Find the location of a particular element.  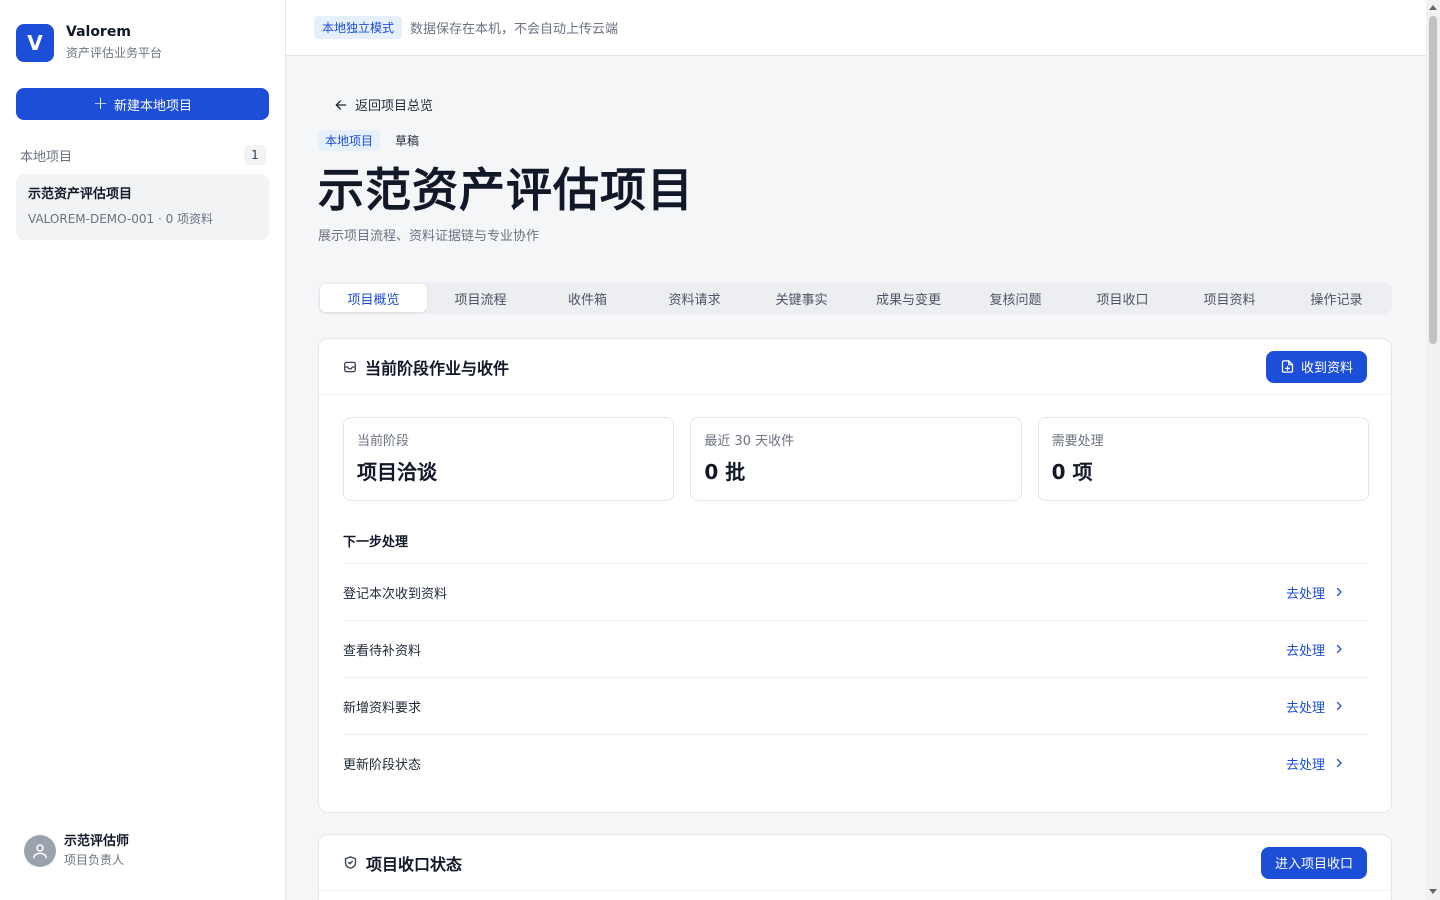

tag-status: 草稿 is located at coordinates (407, 141).